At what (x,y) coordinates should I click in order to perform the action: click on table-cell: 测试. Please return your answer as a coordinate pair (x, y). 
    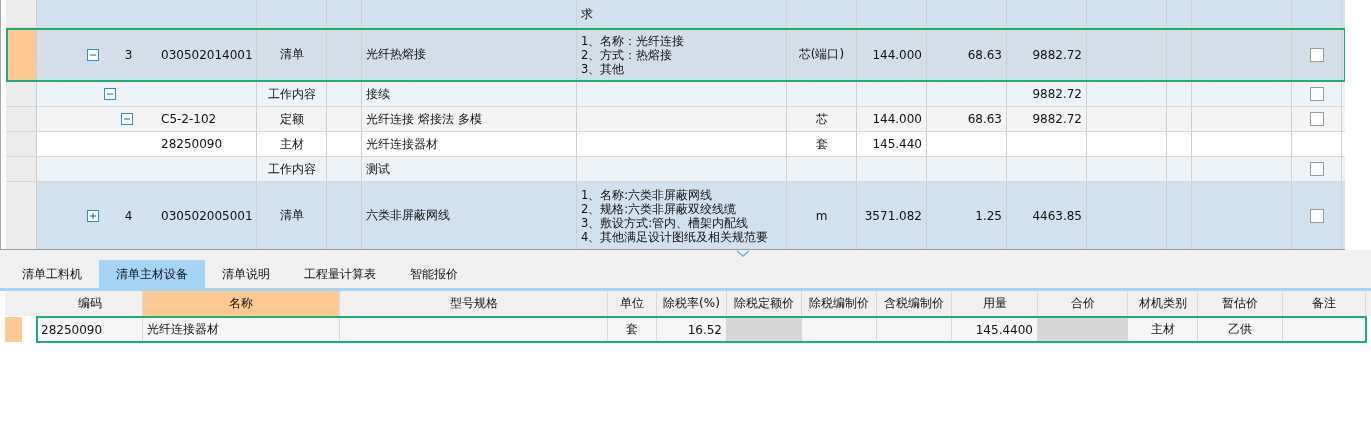
    Looking at the image, I should click on (378, 169).